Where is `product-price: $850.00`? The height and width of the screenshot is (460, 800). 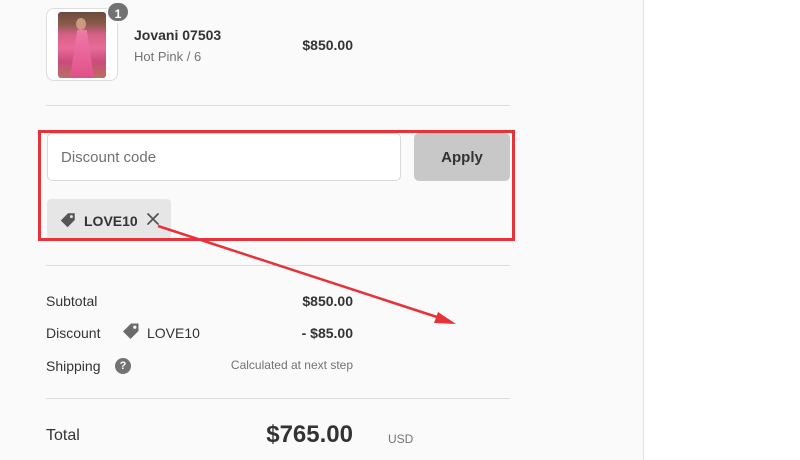
product-price: $850.00 is located at coordinates (327, 45).